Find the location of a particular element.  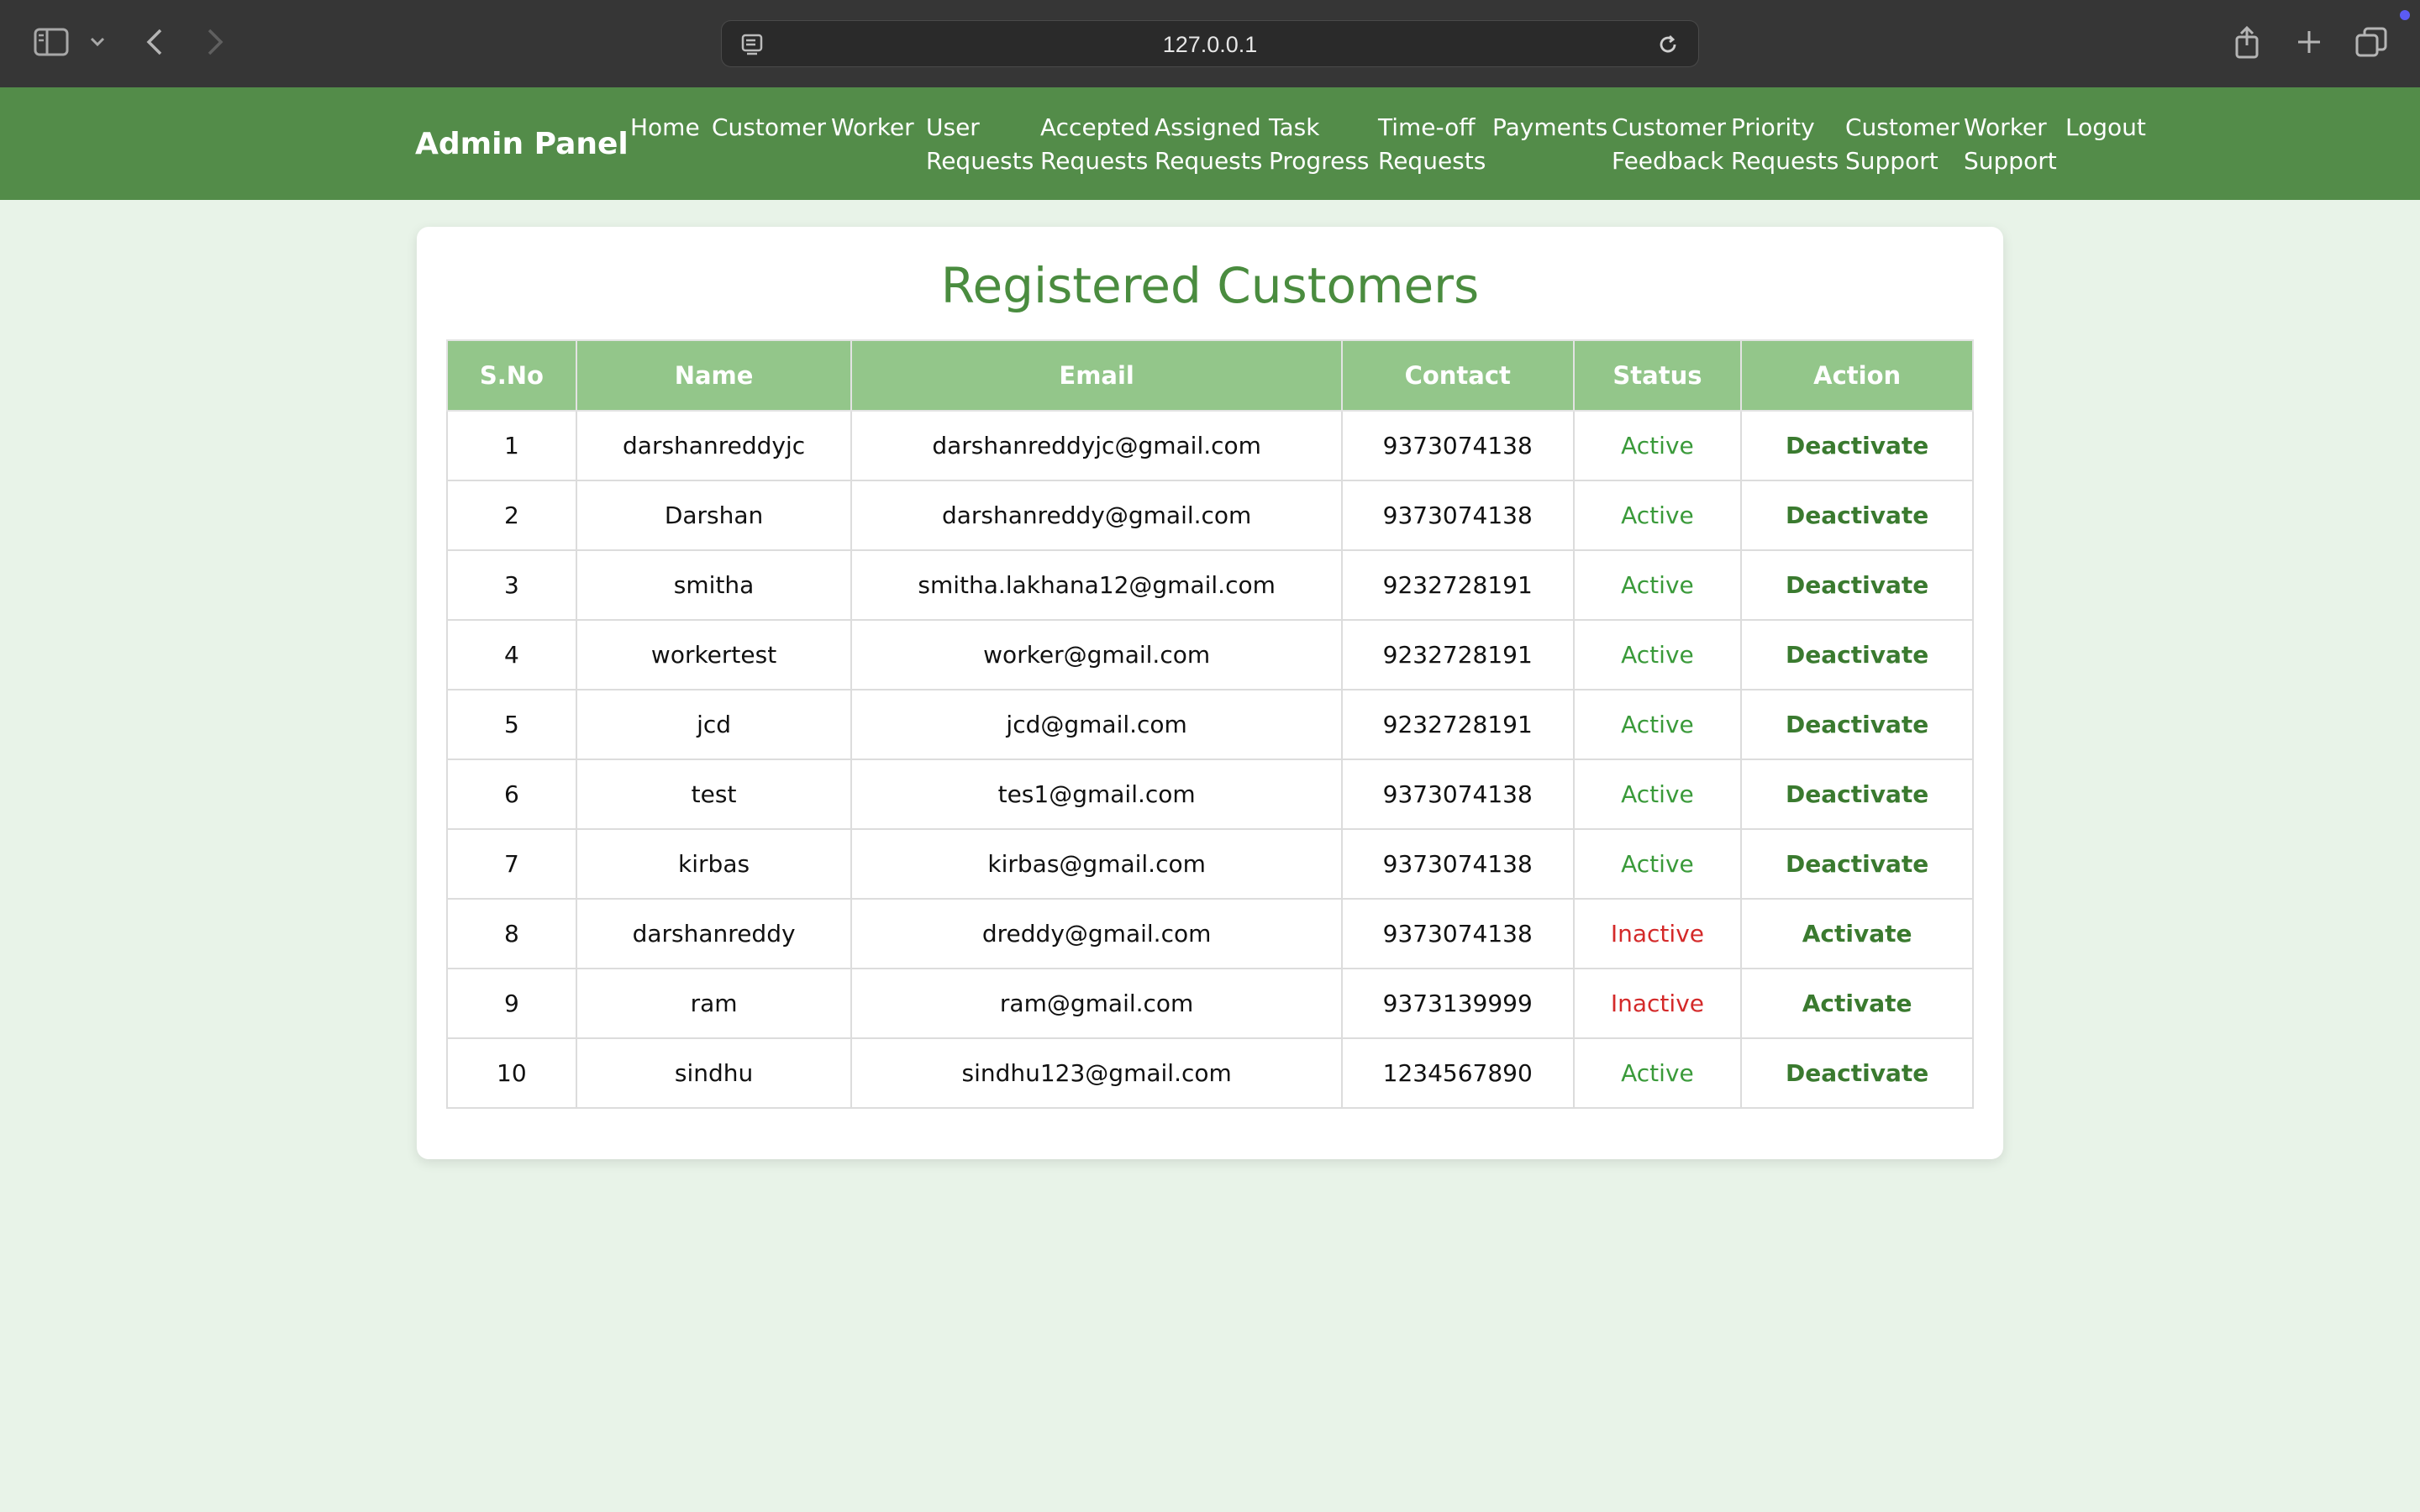

cell-email: sindhu123@gmail.com is located at coordinates (1096, 1073).